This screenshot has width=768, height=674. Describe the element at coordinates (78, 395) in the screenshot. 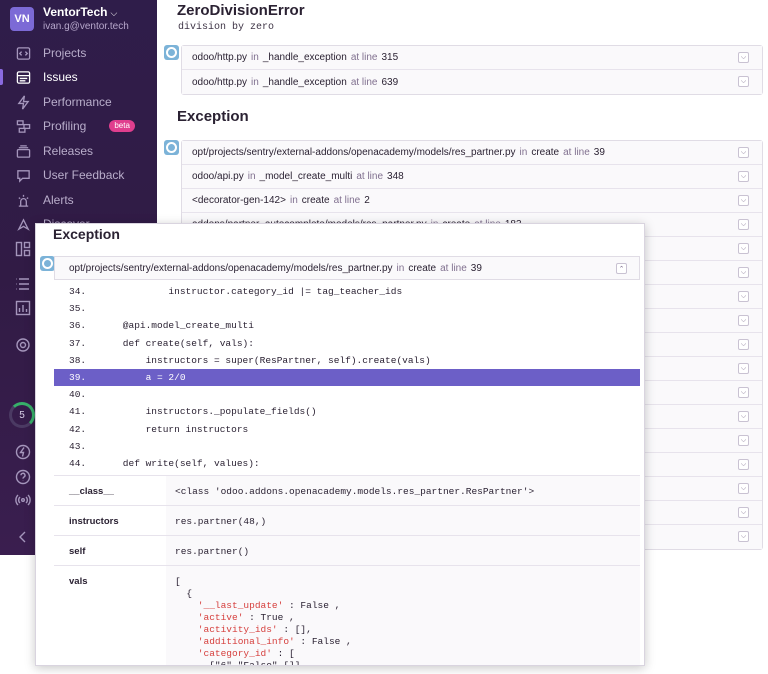

I see `line-number: 40.` at that location.